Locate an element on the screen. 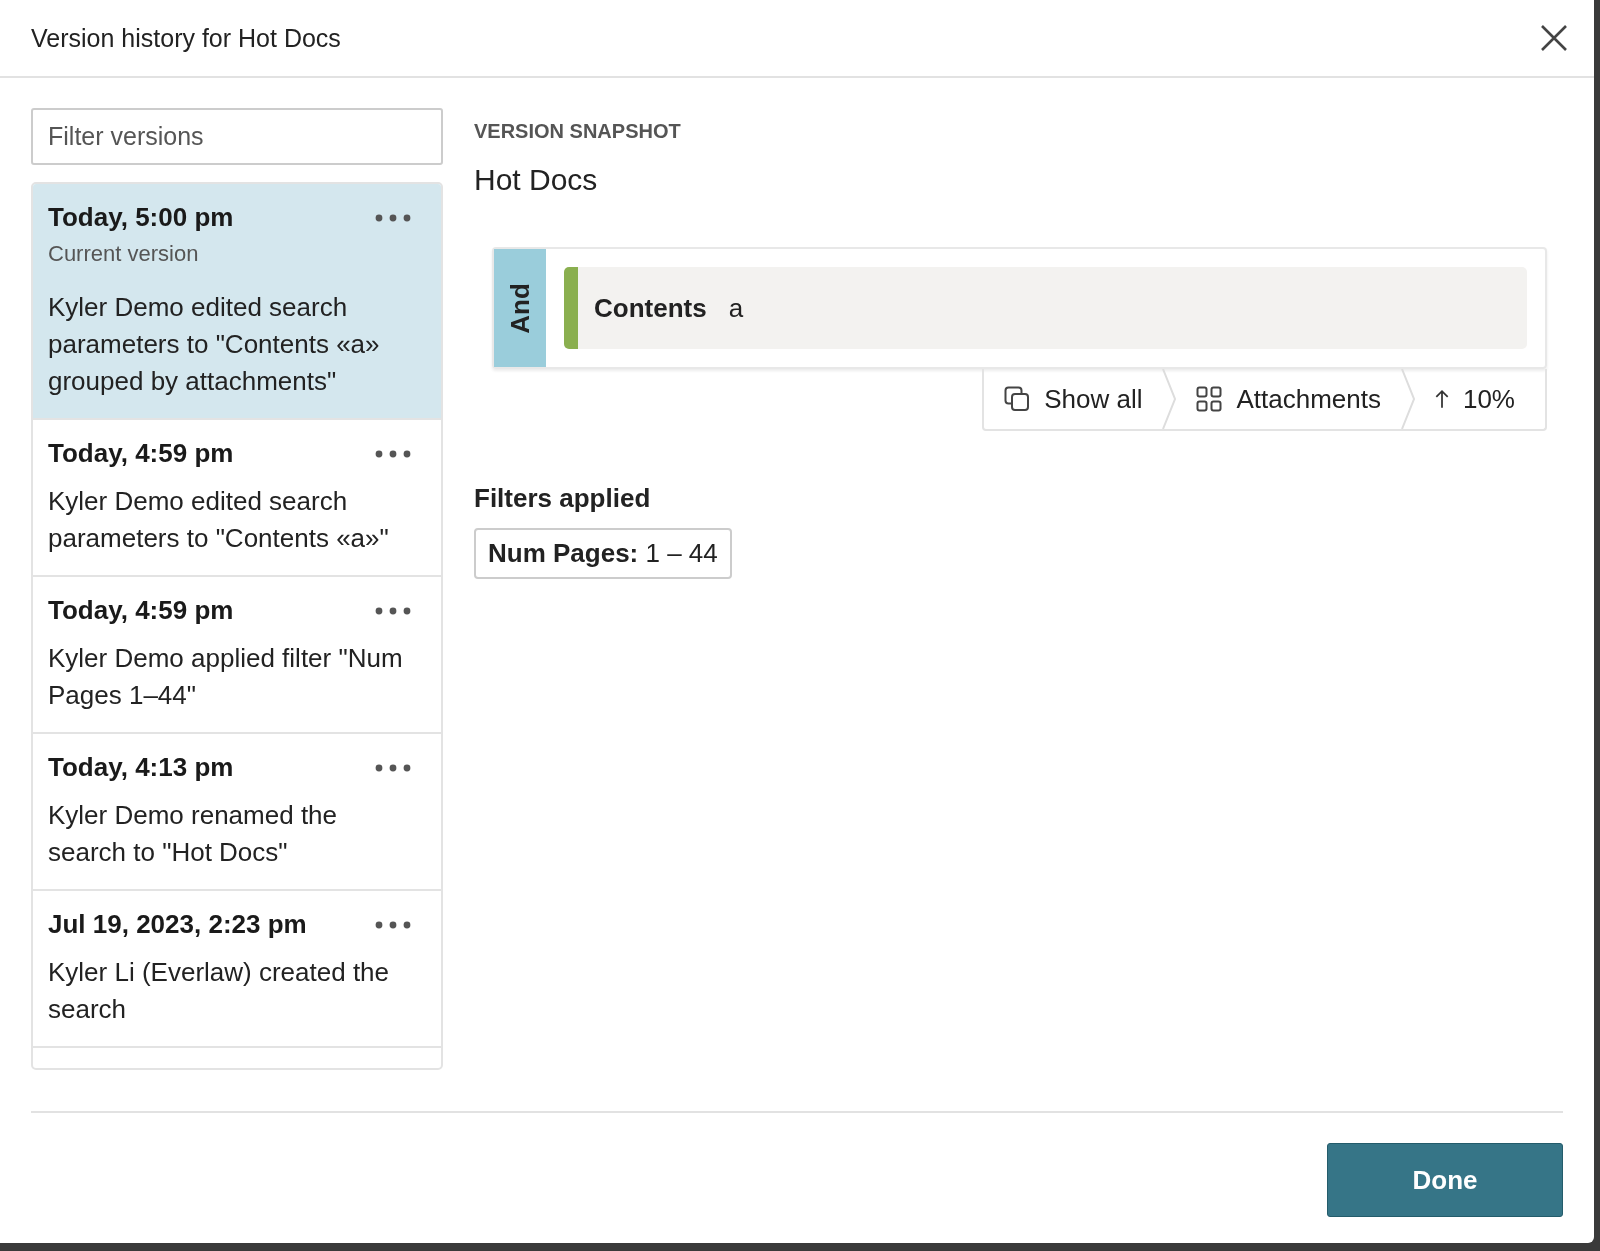  filter-chip: Num Pages: 1 – 44 is located at coordinates (603, 553).